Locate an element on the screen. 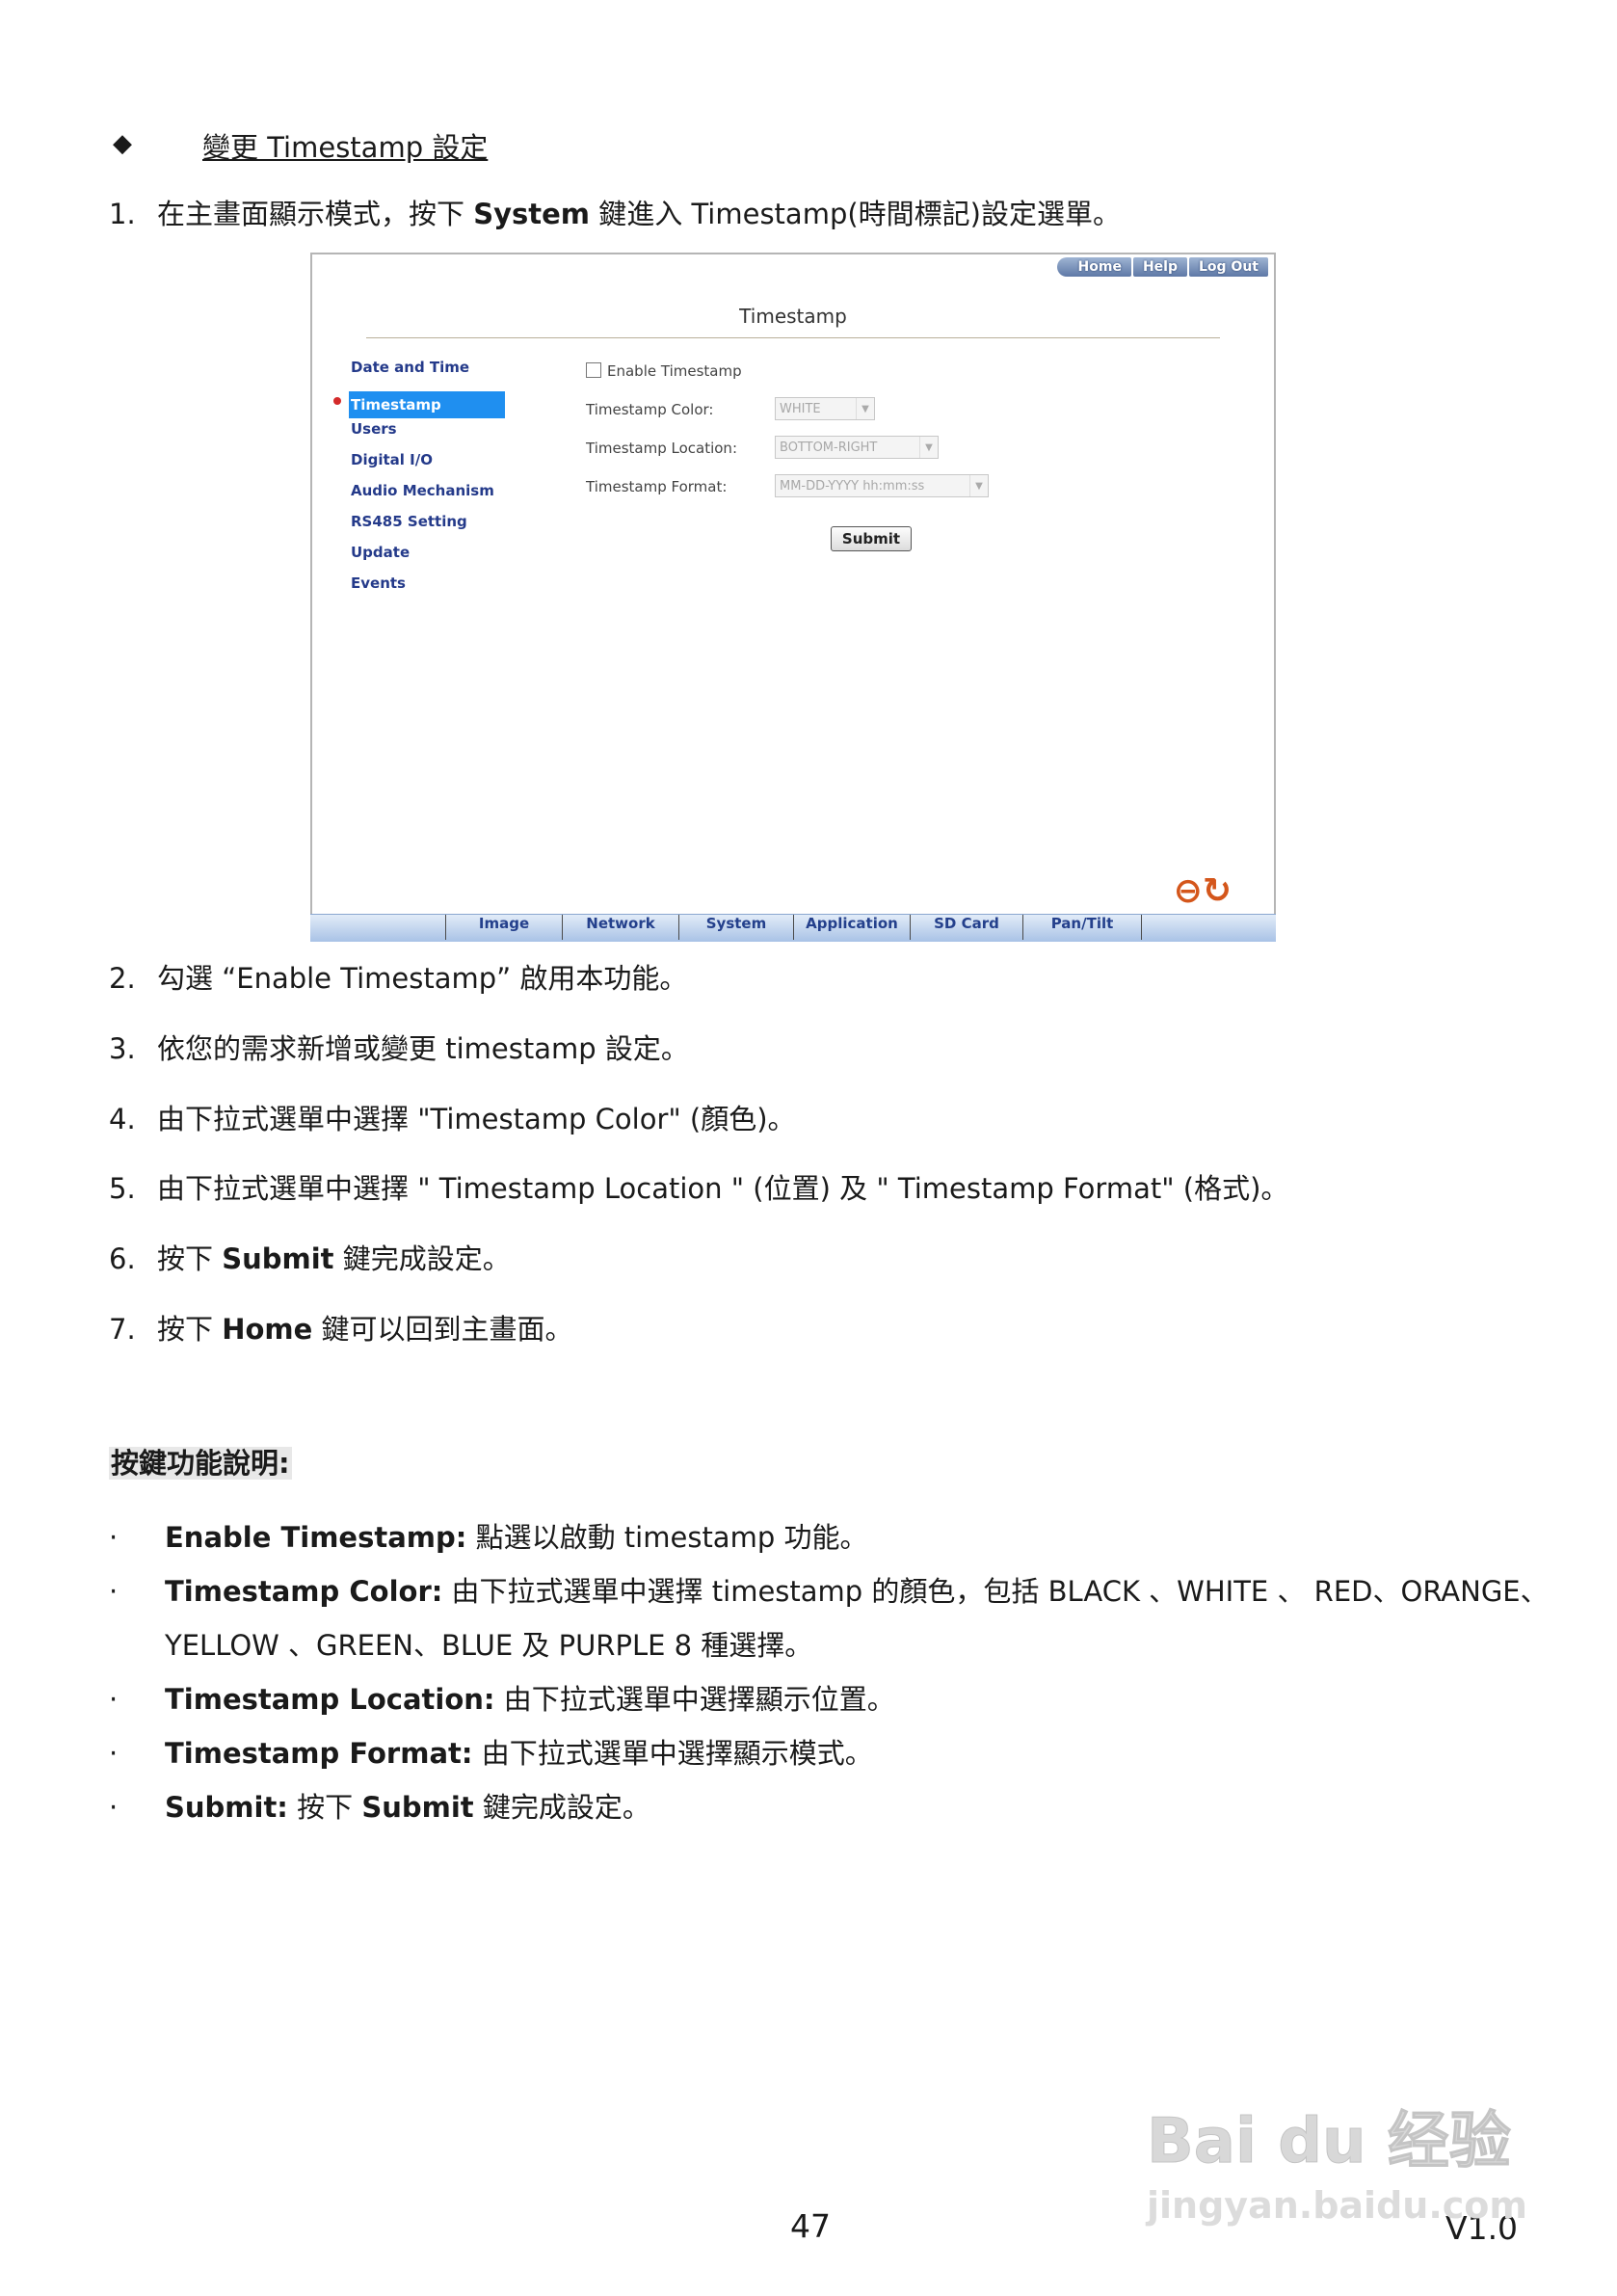 The width and height of the screenshot is (1617, 2296). key-functions-heading: 按鍵功能說明: is located at coordinates (200, 1463).